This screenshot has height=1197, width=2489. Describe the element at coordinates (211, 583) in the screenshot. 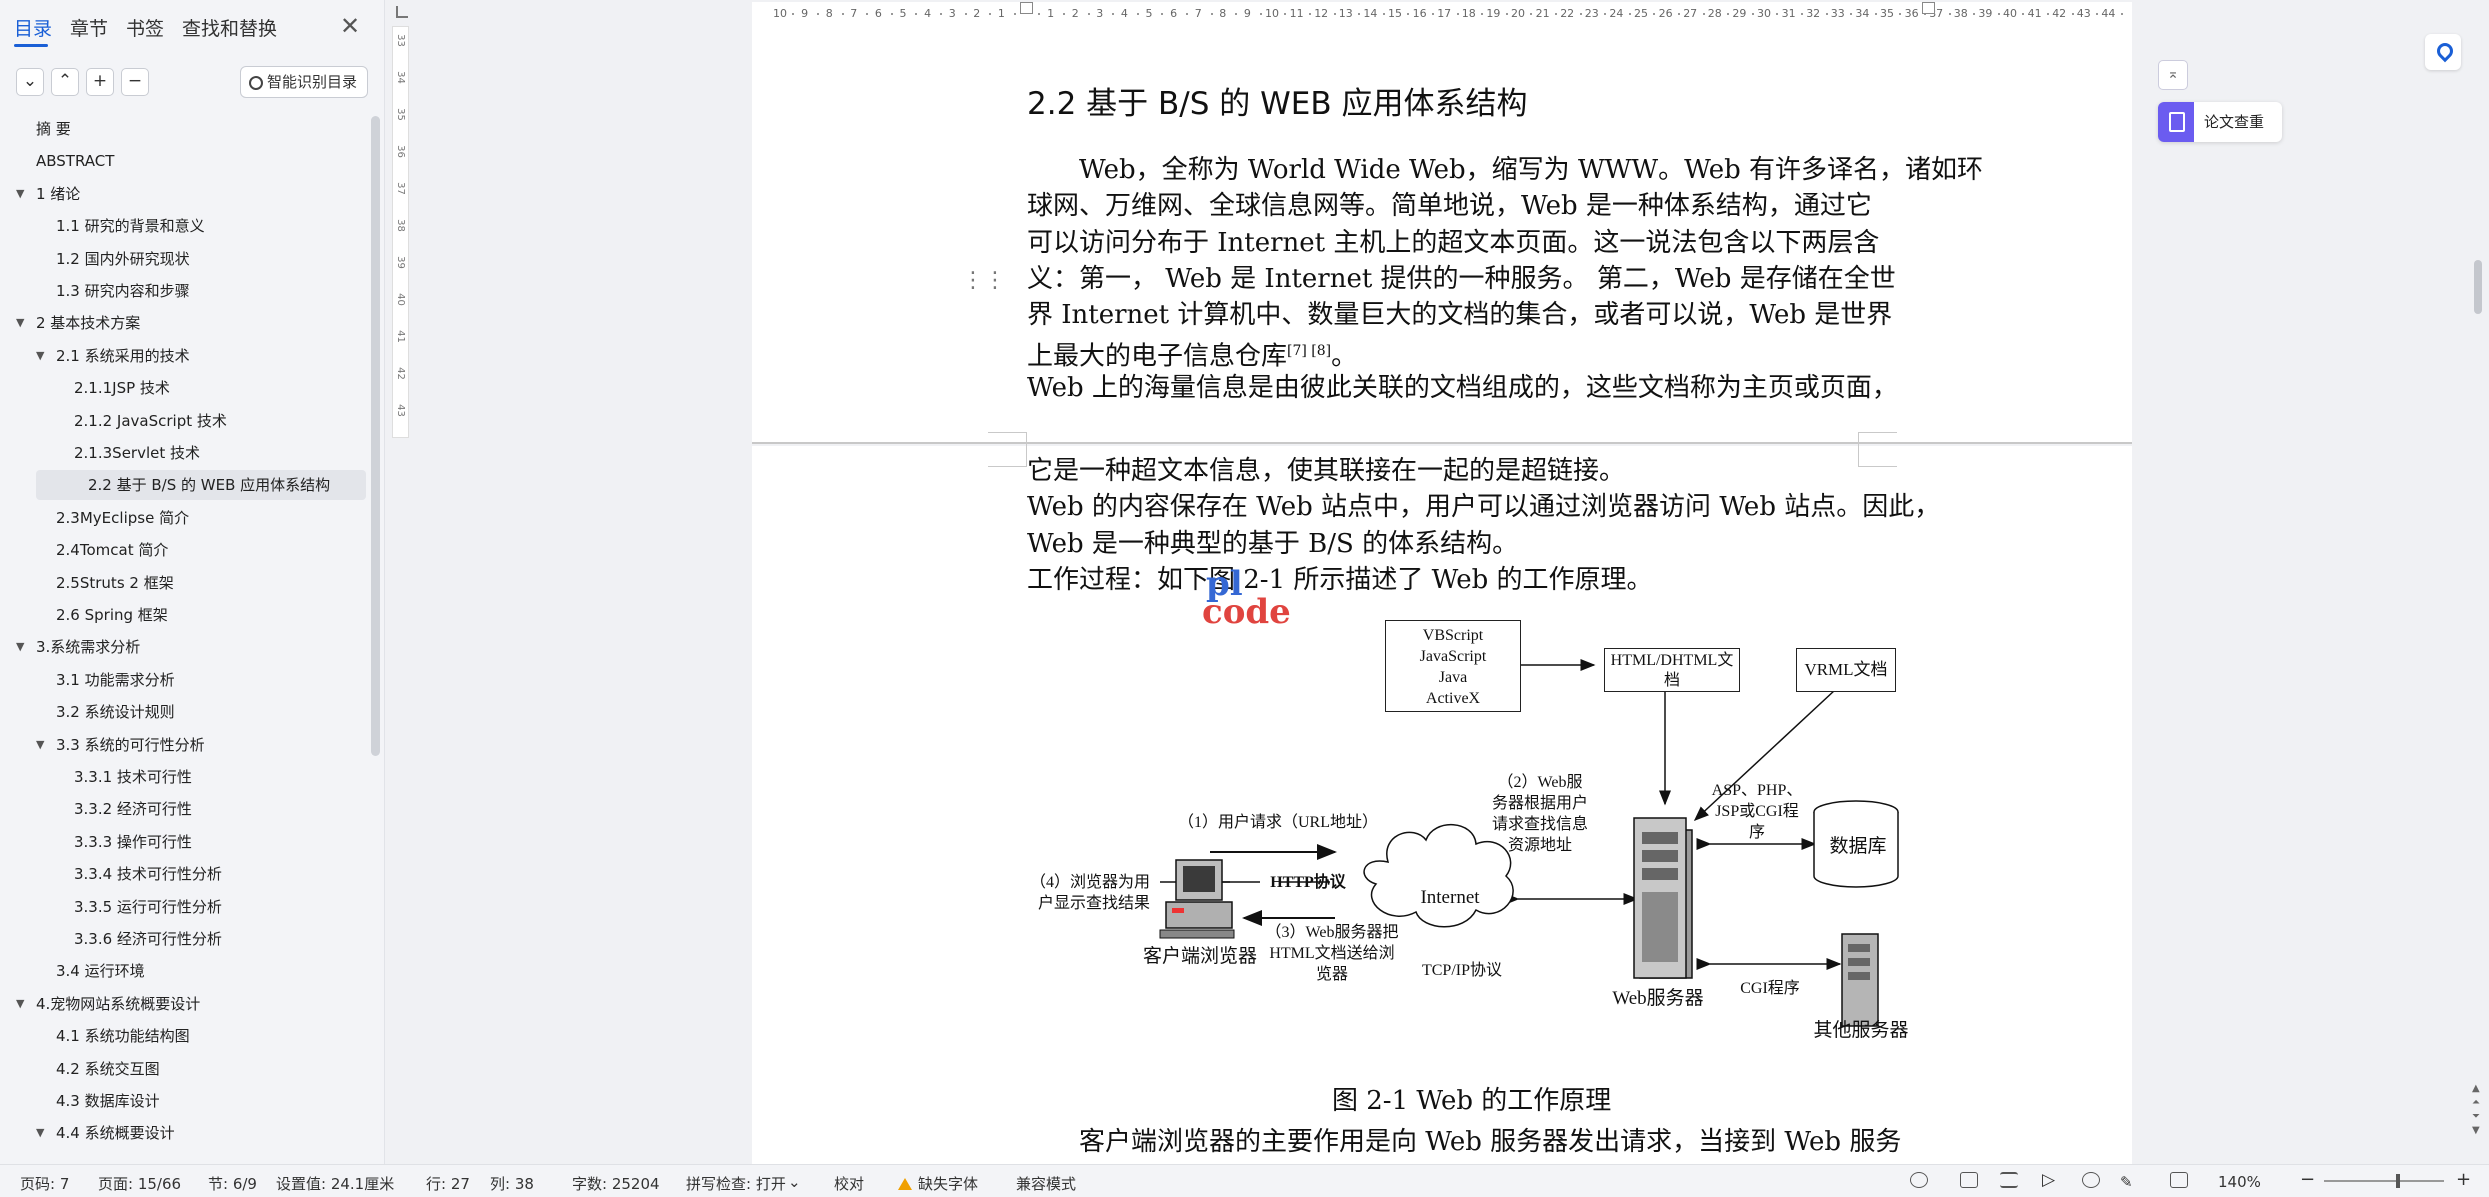

I see `toc-item: 2.5Struts 2 框架` at that location.